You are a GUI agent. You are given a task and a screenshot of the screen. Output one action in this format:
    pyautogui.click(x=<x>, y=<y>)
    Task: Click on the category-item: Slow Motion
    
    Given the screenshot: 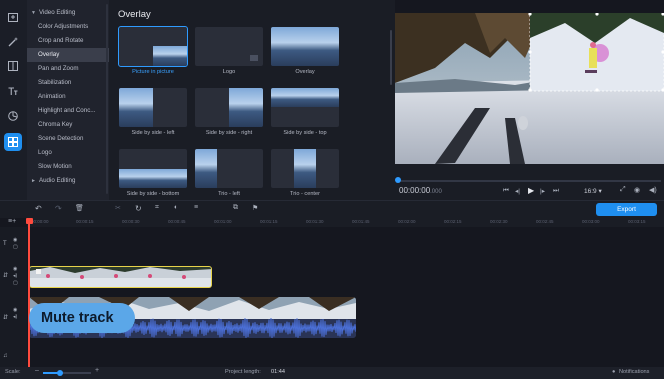 What is the action you would take?
    pyautogui.click(x=68, y=167)
    